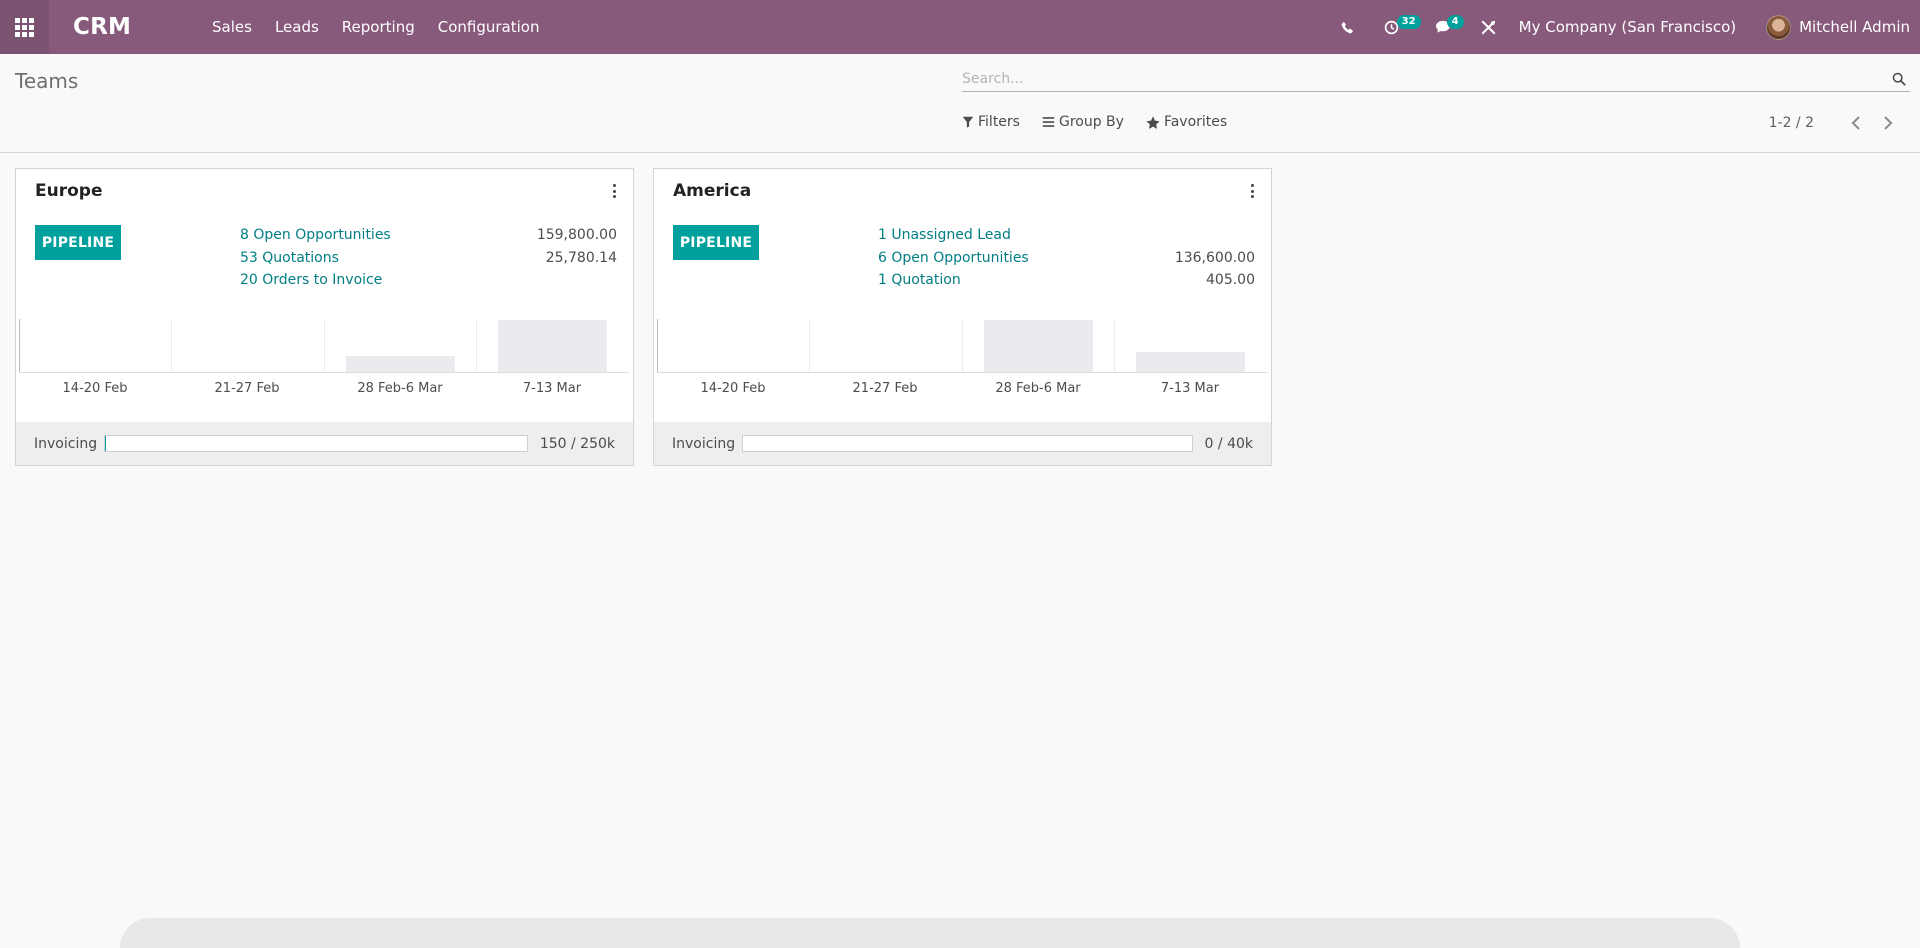 The height and width of the screenshot is (948, 1920). Describe the element at coordinates (953, 258) in the screenshot. I see `open-opportunities-link: 6 Open Opportunities` at that location.